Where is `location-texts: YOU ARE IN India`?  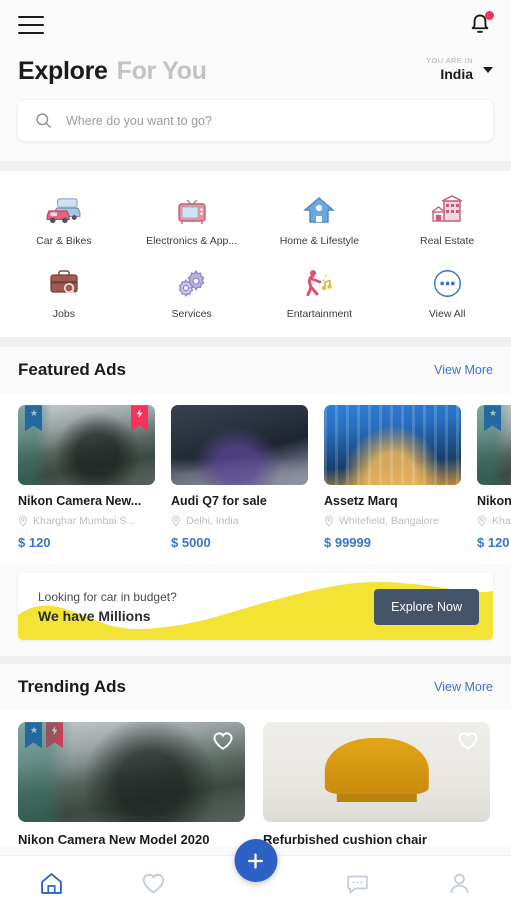 location-texts: YOU ARE IN India is located at coordinates (449, 69).